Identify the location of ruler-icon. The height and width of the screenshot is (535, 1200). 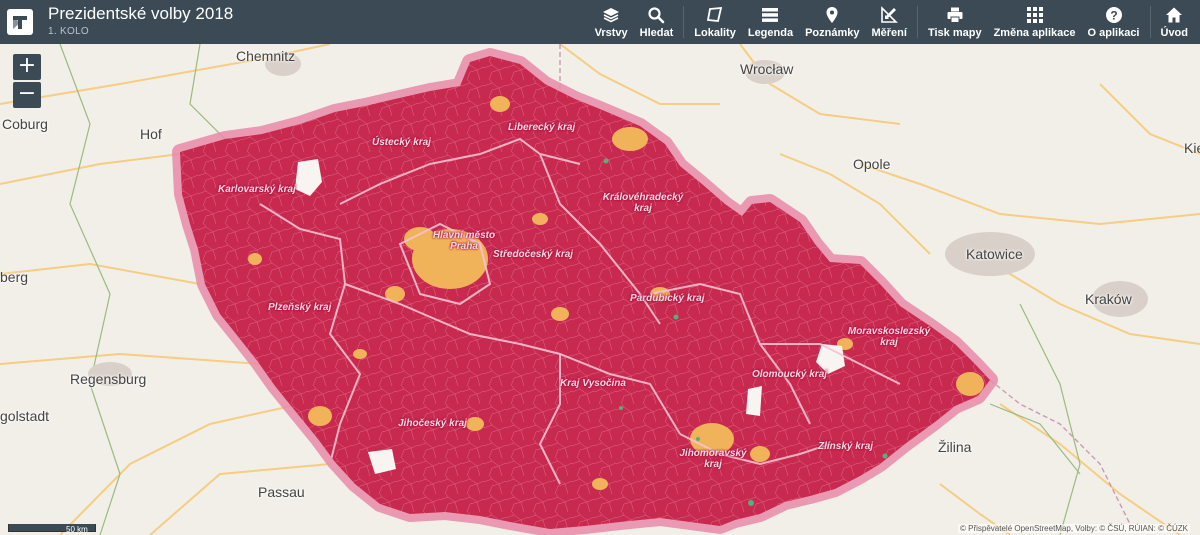
(890, 14).